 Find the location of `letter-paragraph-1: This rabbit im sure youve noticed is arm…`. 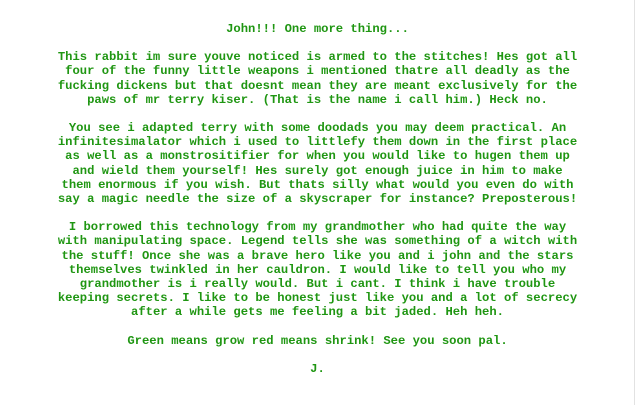

letter-paragraph-1: This rabbit im sure youve noticed is arm… is located at coordinates (317, 78).